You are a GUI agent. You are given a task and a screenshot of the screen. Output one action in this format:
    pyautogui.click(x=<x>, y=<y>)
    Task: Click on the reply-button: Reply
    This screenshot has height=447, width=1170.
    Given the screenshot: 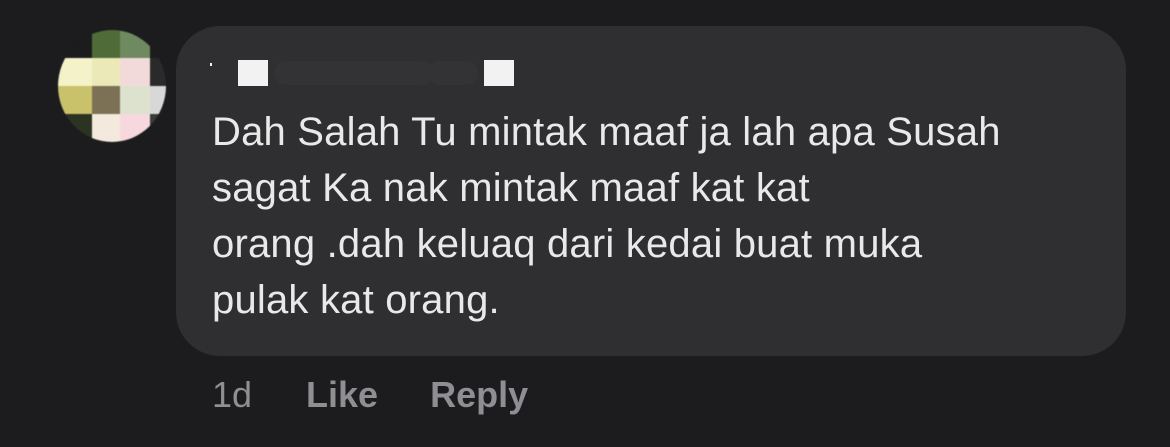 What is the action you would take?
    pyautogui.click(x=479, y=395)
    